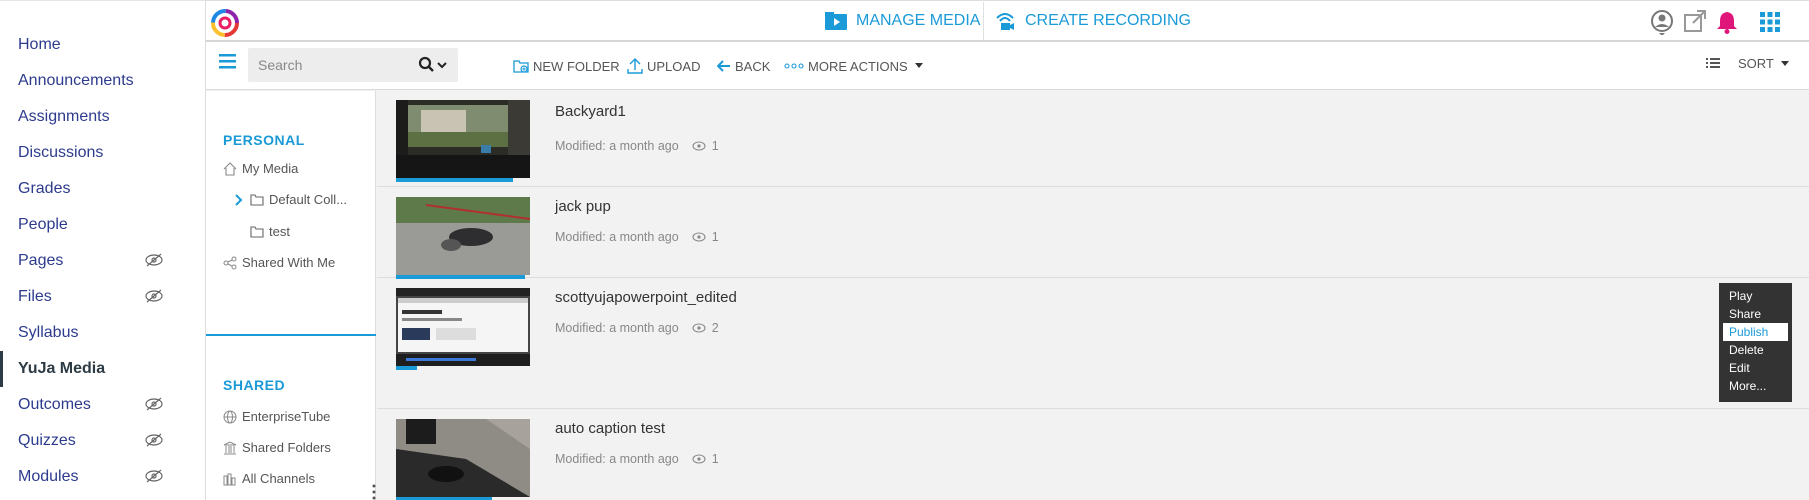 Image resolution: width=1809 pixels, height=500 pixels. What do you see at coordinates (1108, 20) in the screenshot?
I see `create-recording-label: CREATE RECORDING` at bounding box center [1108, 20].